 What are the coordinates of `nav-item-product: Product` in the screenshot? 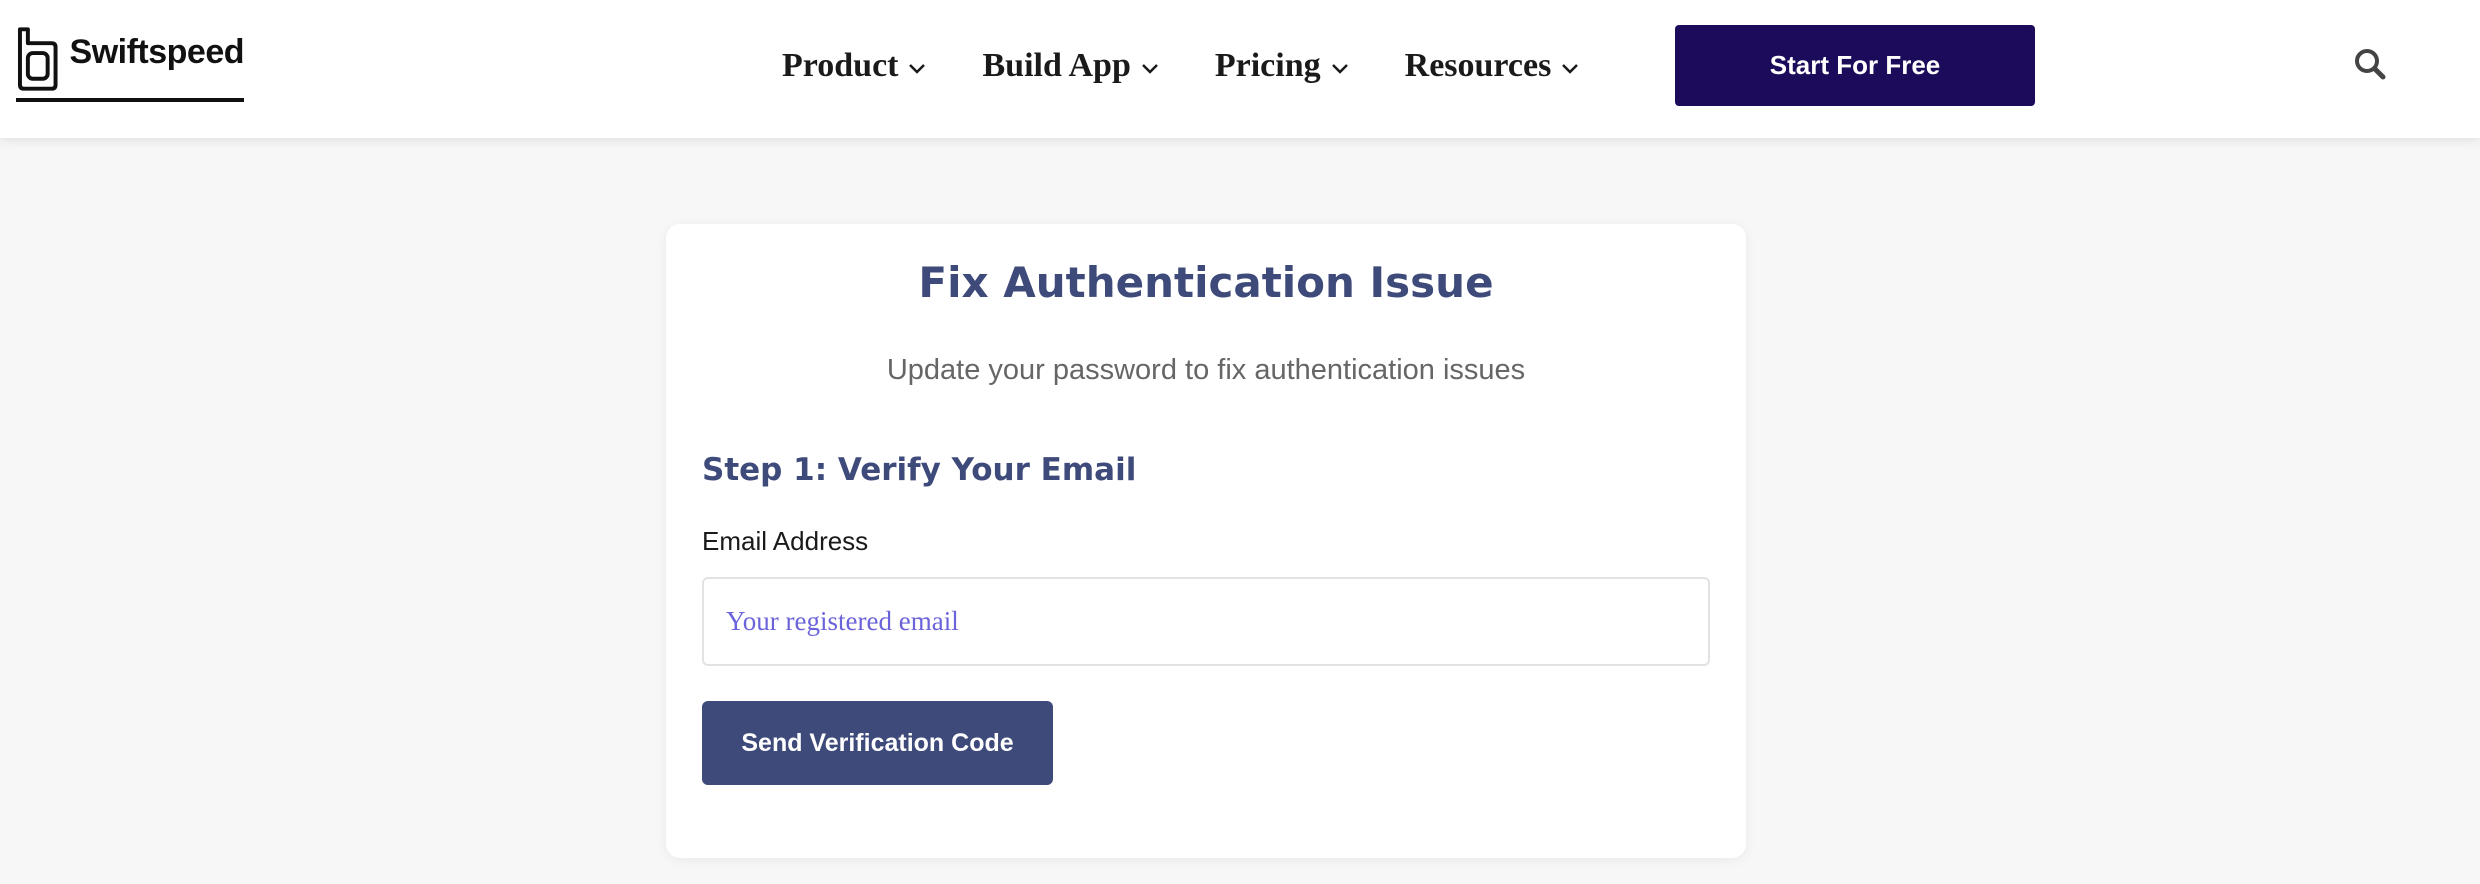 It's located at (854, 66).